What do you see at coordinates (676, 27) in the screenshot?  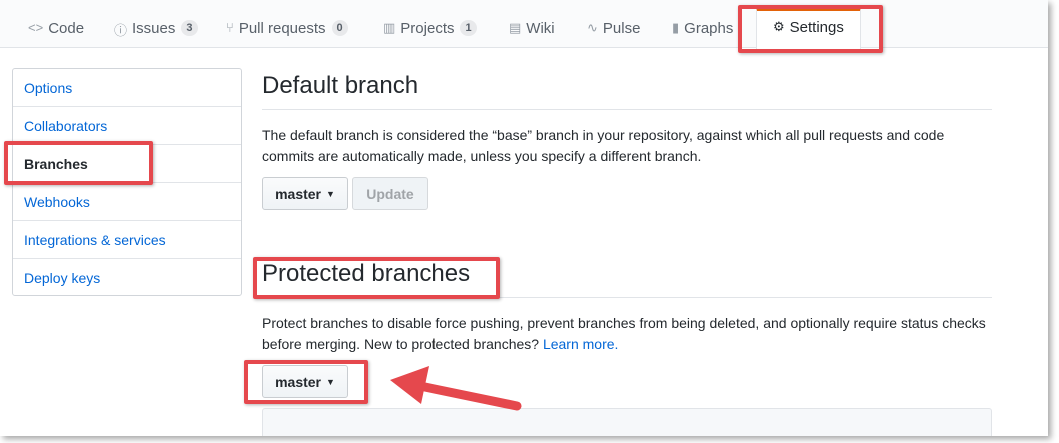 I see `graph-icon: ▮` at bounding box center [676, 27].